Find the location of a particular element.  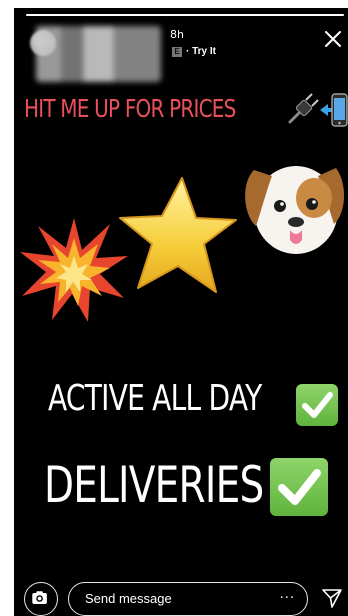

camera-icon is located at coordinates (39, 597).